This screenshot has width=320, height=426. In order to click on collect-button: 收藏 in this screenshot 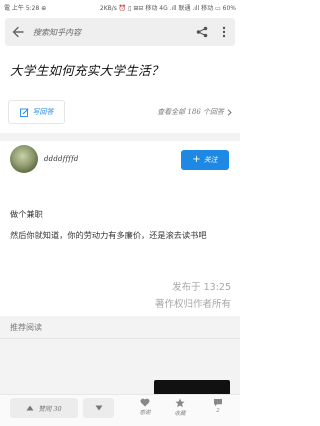, I will do `click(180, 407)`.